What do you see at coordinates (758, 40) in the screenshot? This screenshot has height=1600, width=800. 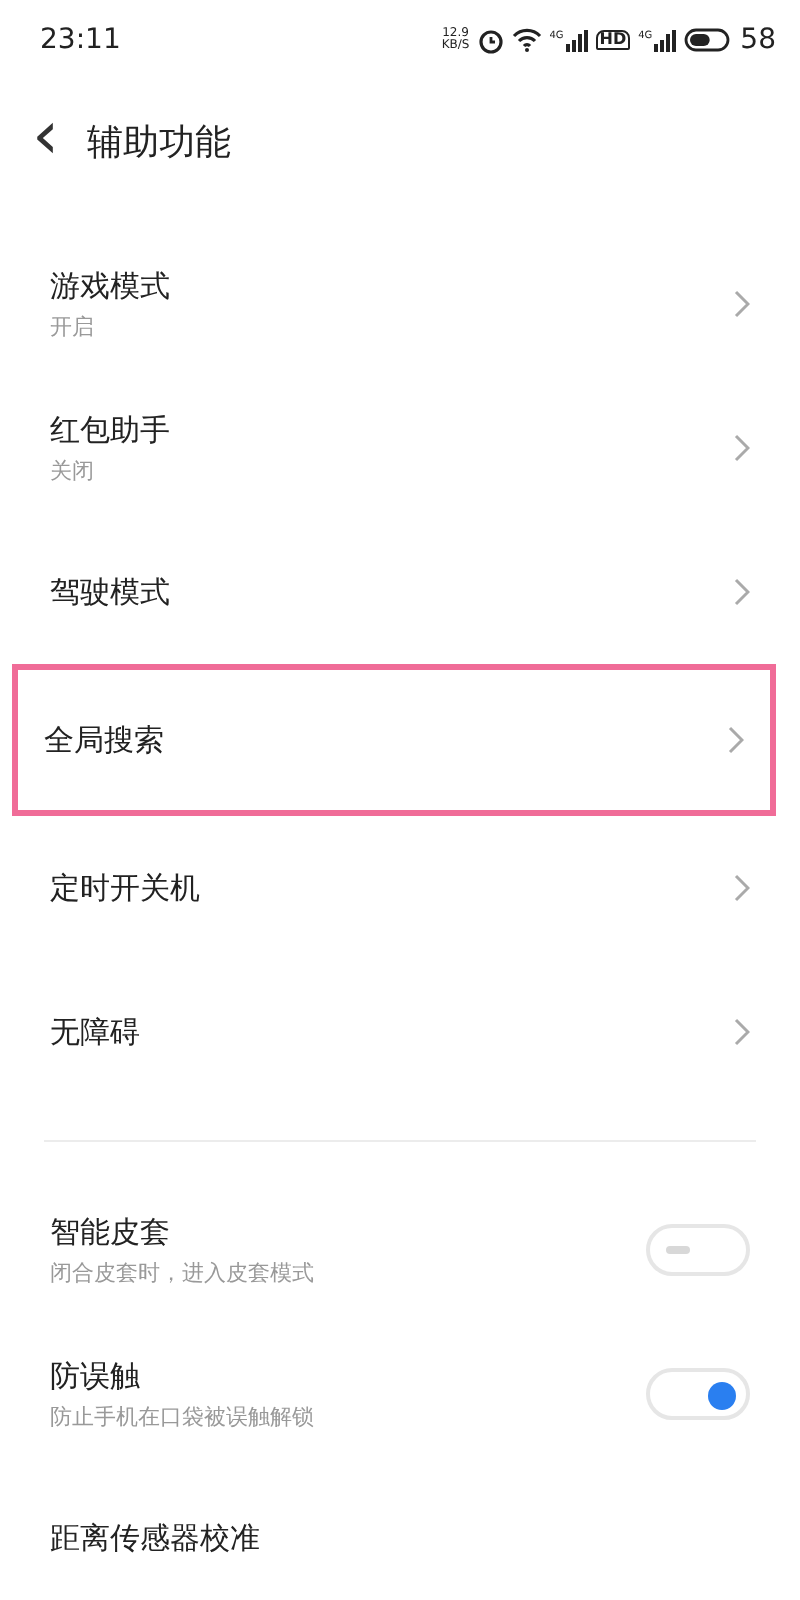 I see `battery-percent: 58` at bounding box center [758, 40].